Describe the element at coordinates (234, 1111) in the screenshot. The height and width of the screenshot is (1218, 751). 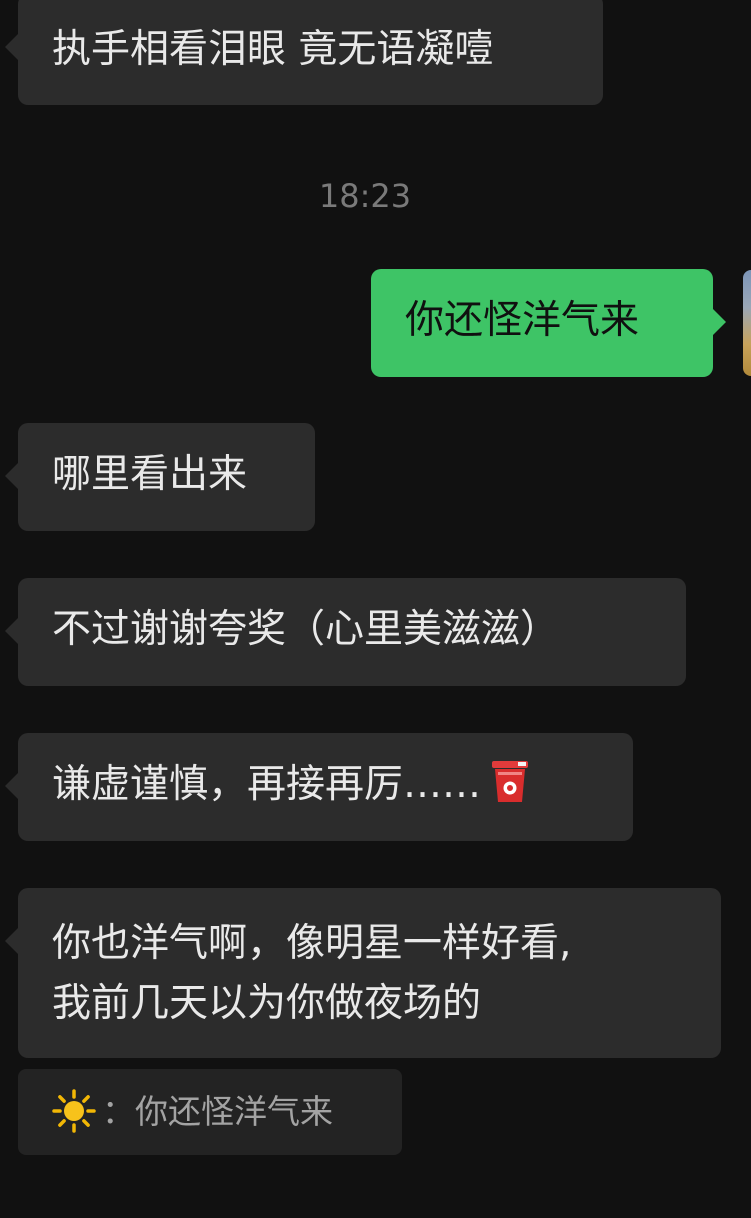
I see `quote-text: 你还怪洋气来` at that location.